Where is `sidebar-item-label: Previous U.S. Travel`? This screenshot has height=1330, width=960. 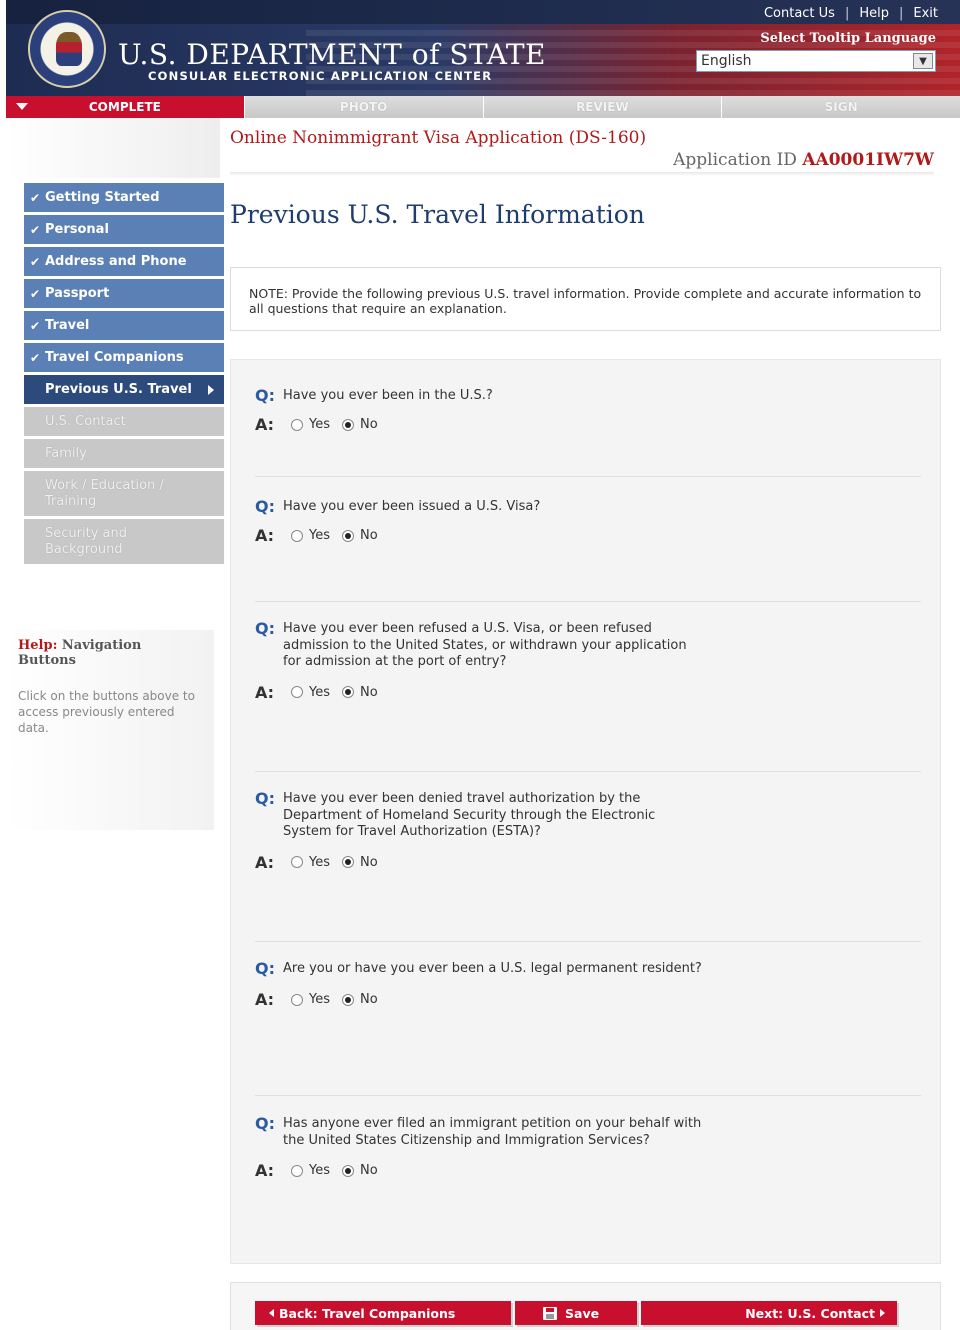
sidebar-item-label: Previous U.S. Travel is located at coordinates (118, 389).